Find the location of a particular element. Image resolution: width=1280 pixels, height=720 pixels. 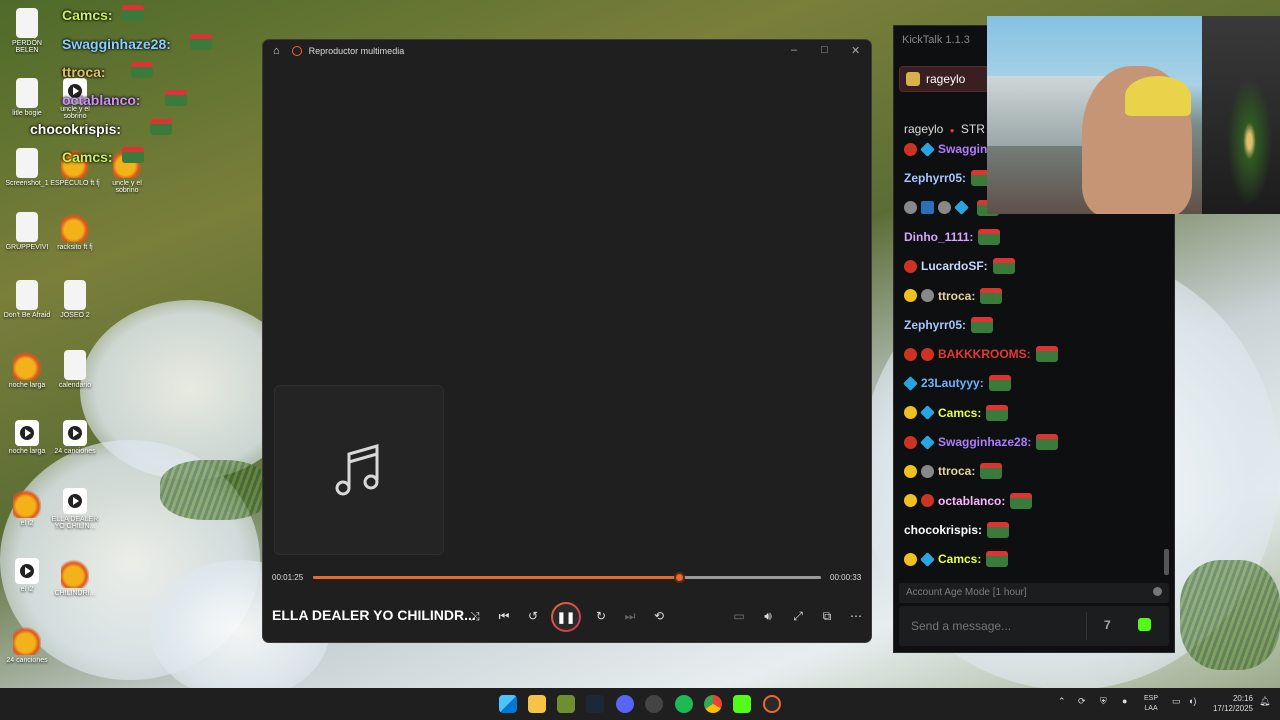

chat-message: octablanco: is located at coordinates (968, 500).